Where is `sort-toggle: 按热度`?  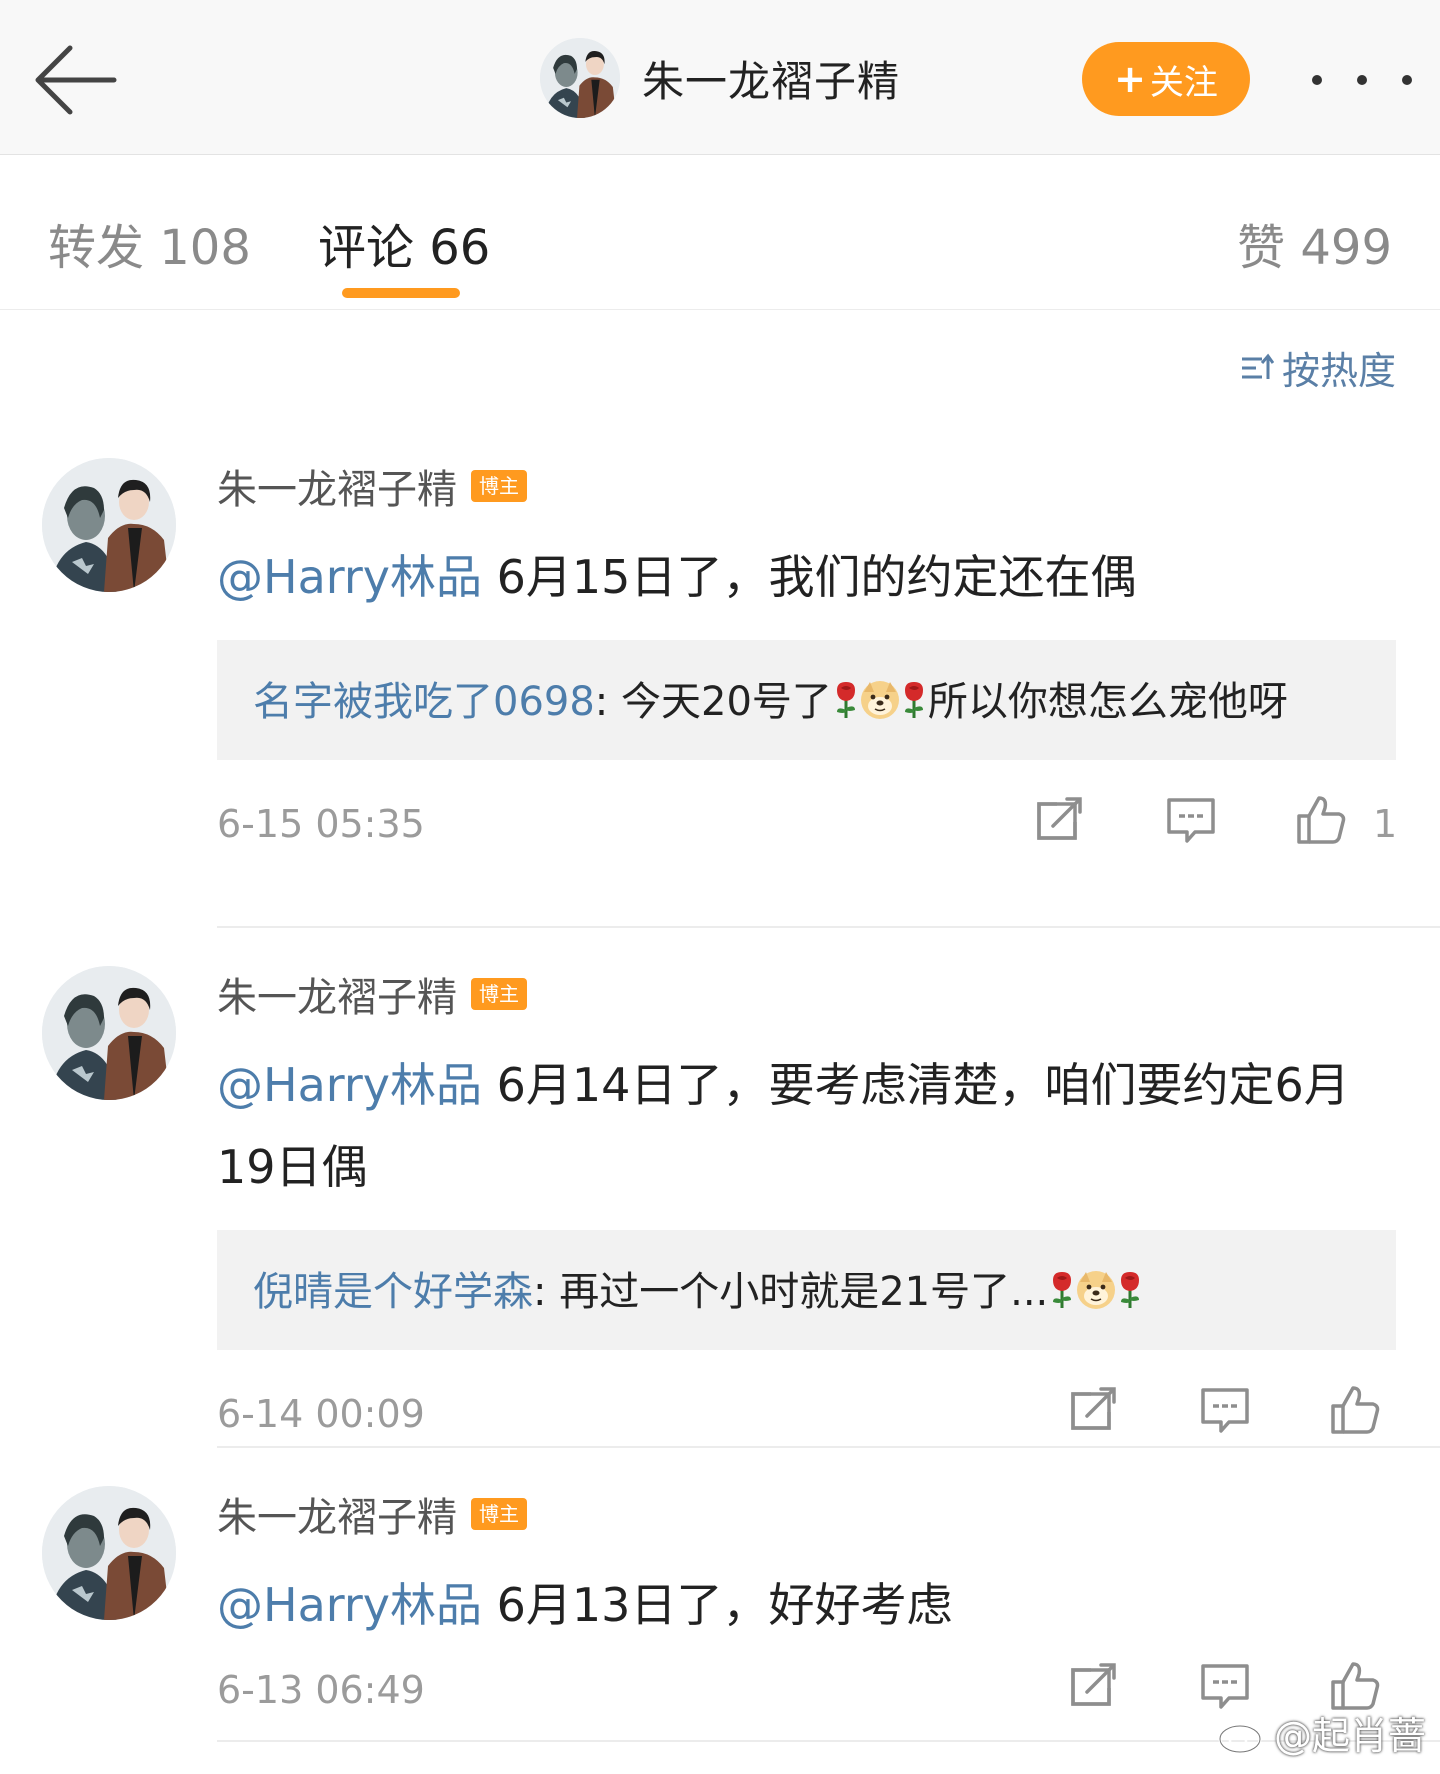 sort-toggle: 按热度 is located at coordinates (1318, 367).